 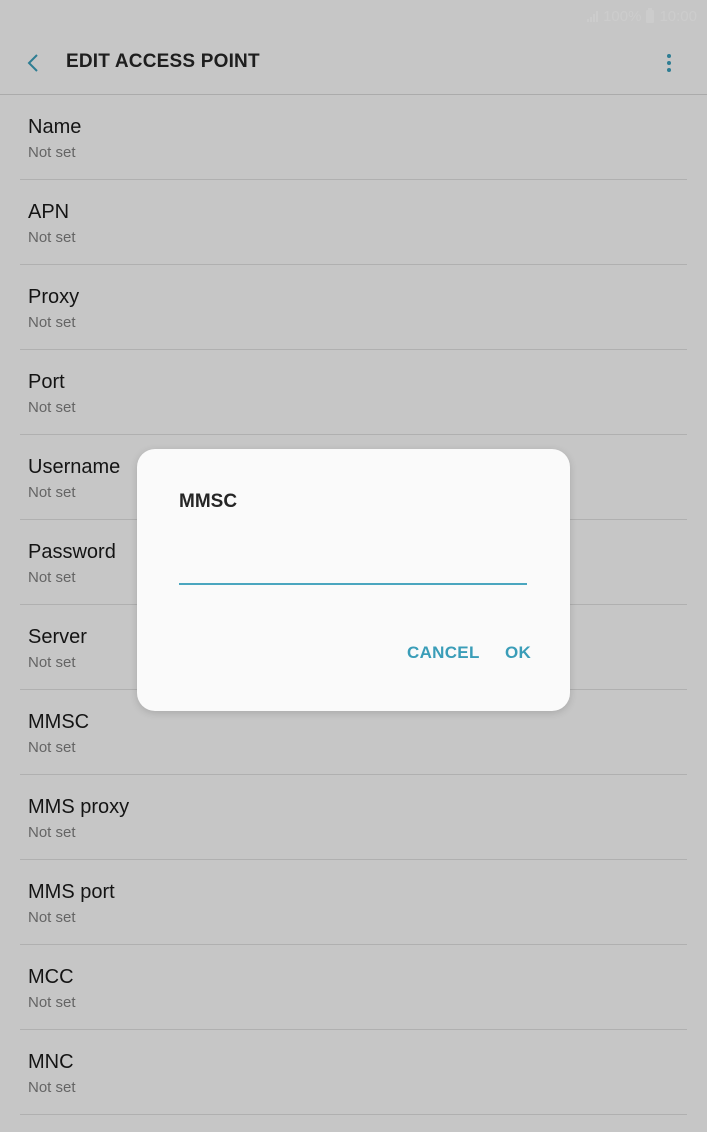 I want to click on mmsc-dialog: MMSC CANCEL OK, so click(x=353, y=580).